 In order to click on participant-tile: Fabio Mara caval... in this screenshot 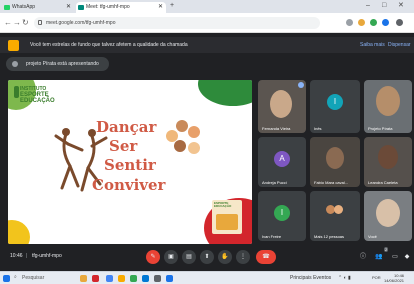, I will do `click(335, 162)`.